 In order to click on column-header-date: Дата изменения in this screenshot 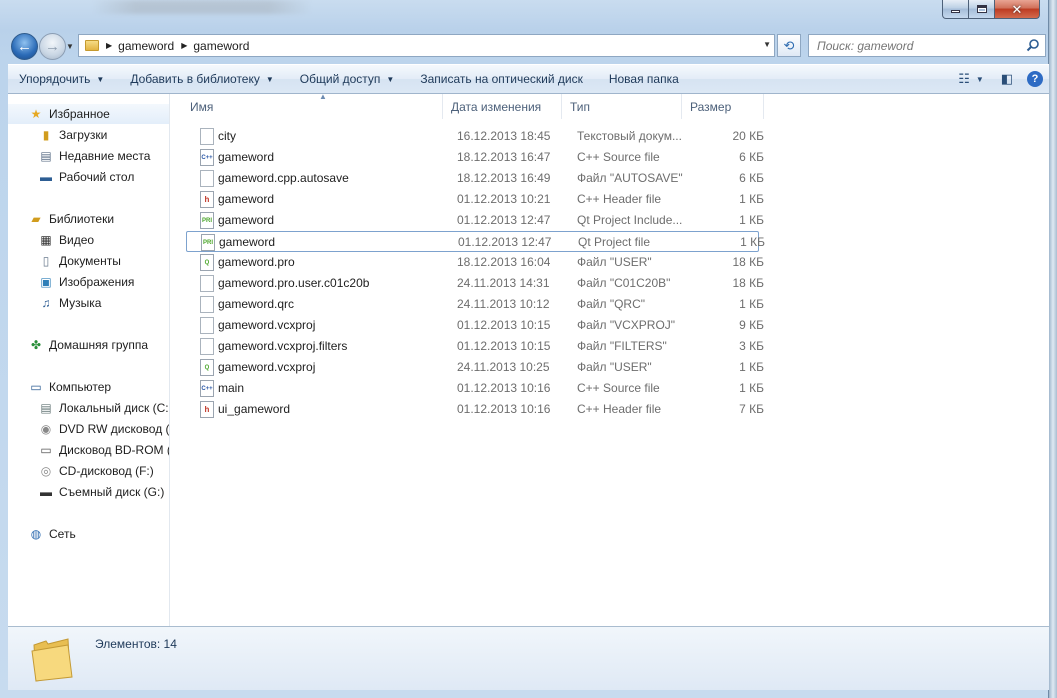, I will do `click(502, 106)`.